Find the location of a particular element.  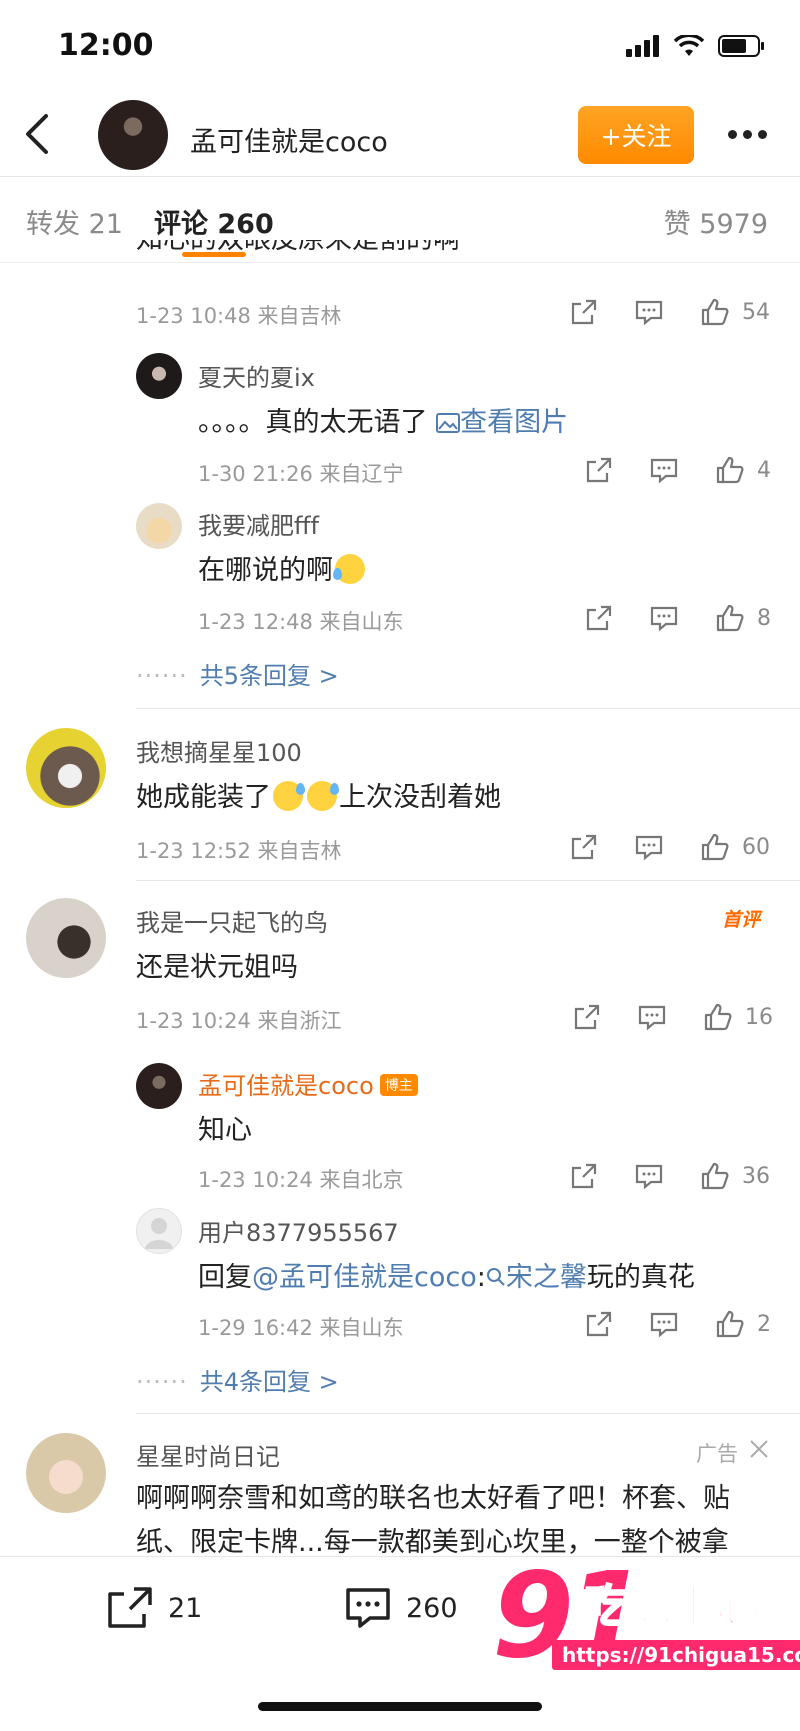

follow-button: +关注 is located at coordinates (636, 135).